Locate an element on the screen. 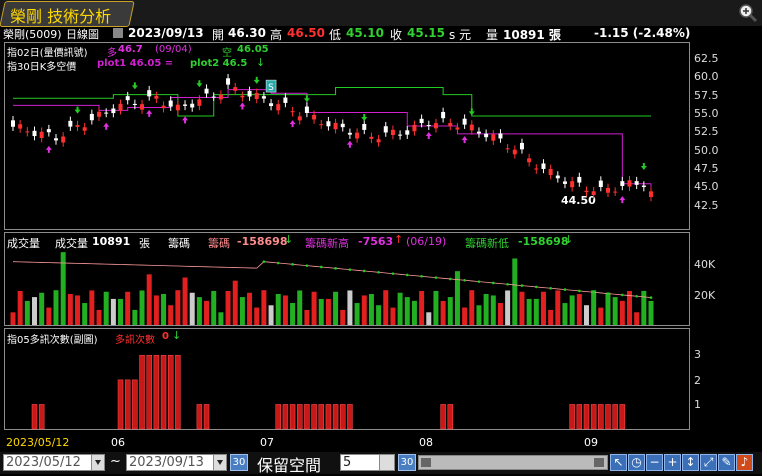 This screenshot has height=476, width=762. reserve-spinner is located at coordinates (387, 462).